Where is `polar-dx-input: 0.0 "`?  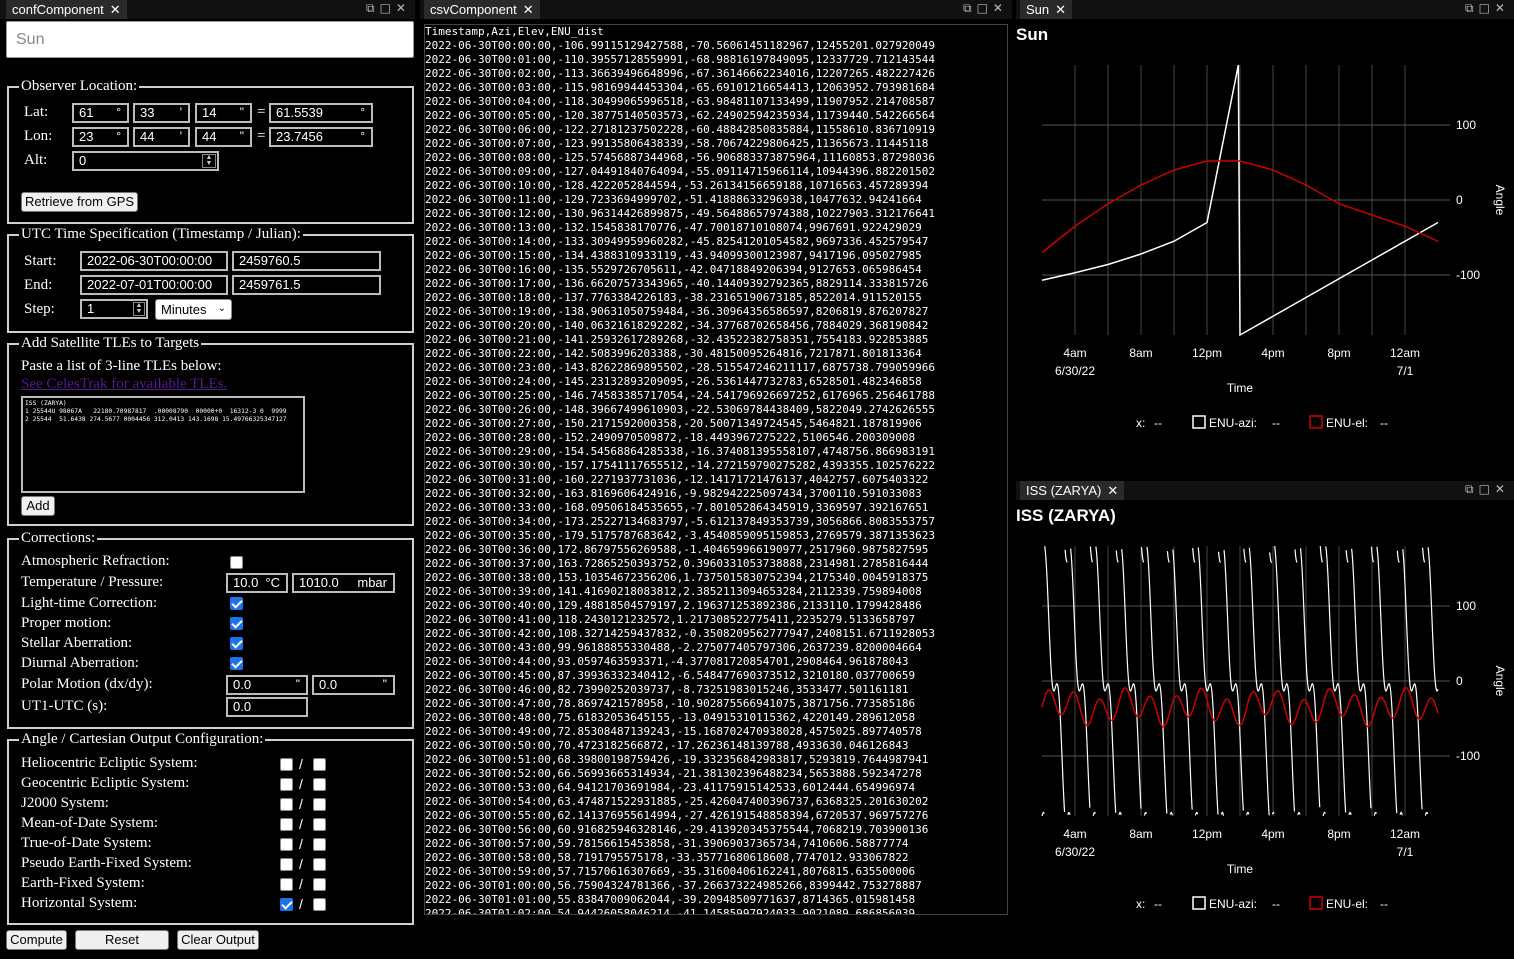 polar-dx-input: 0.0 " is located at coordinates (267, 685).